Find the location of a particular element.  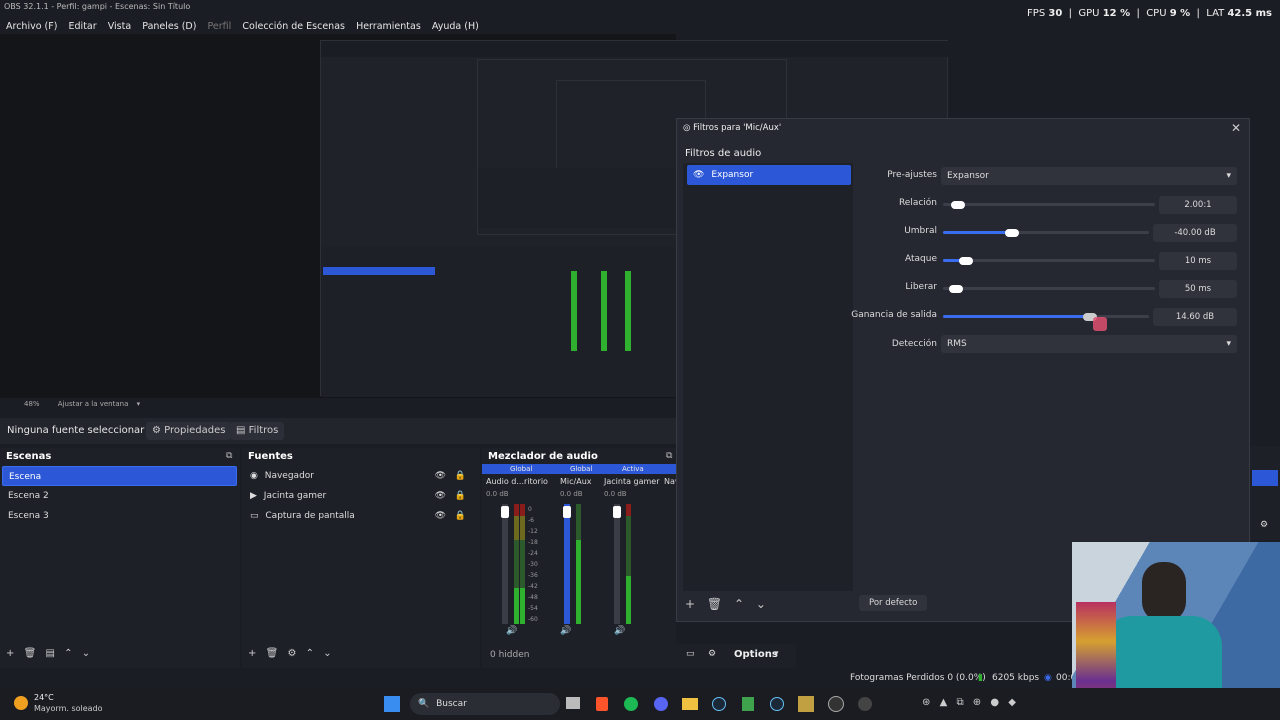

scene-item-escena: Escena is located at coordinates (119, 476).